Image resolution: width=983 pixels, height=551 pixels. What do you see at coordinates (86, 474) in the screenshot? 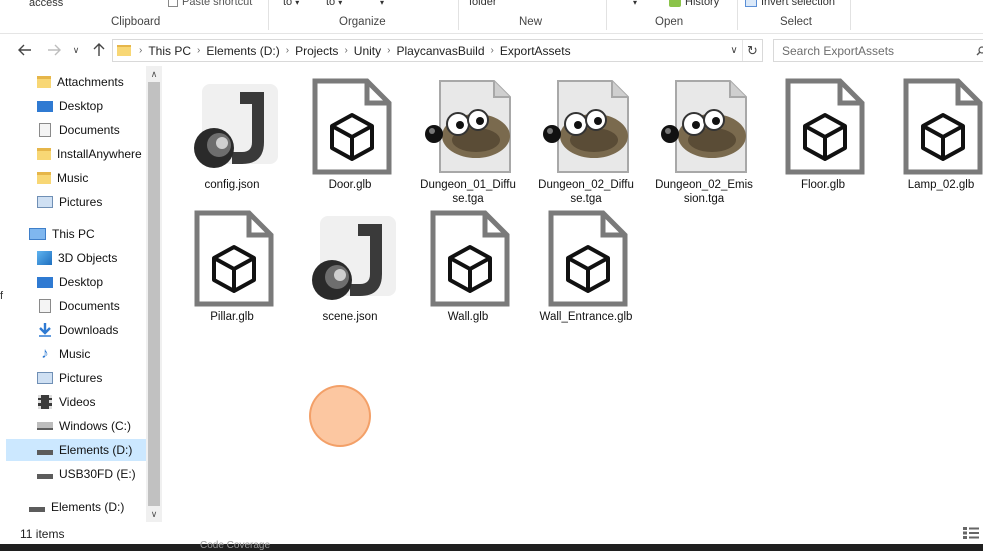
I see `nav-item-usb30fd-e: USB30FD (E:)` at bounding box center [86, 474].